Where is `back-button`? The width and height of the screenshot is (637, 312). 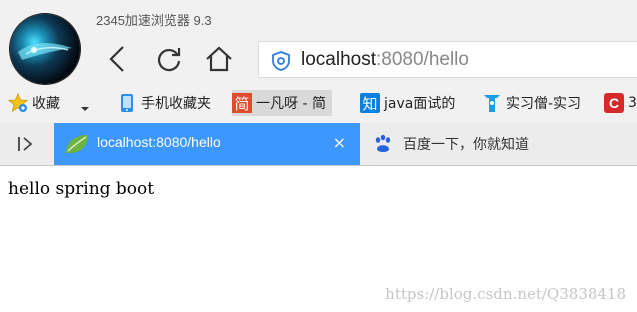
back-button is located at coordinates (118, 59).